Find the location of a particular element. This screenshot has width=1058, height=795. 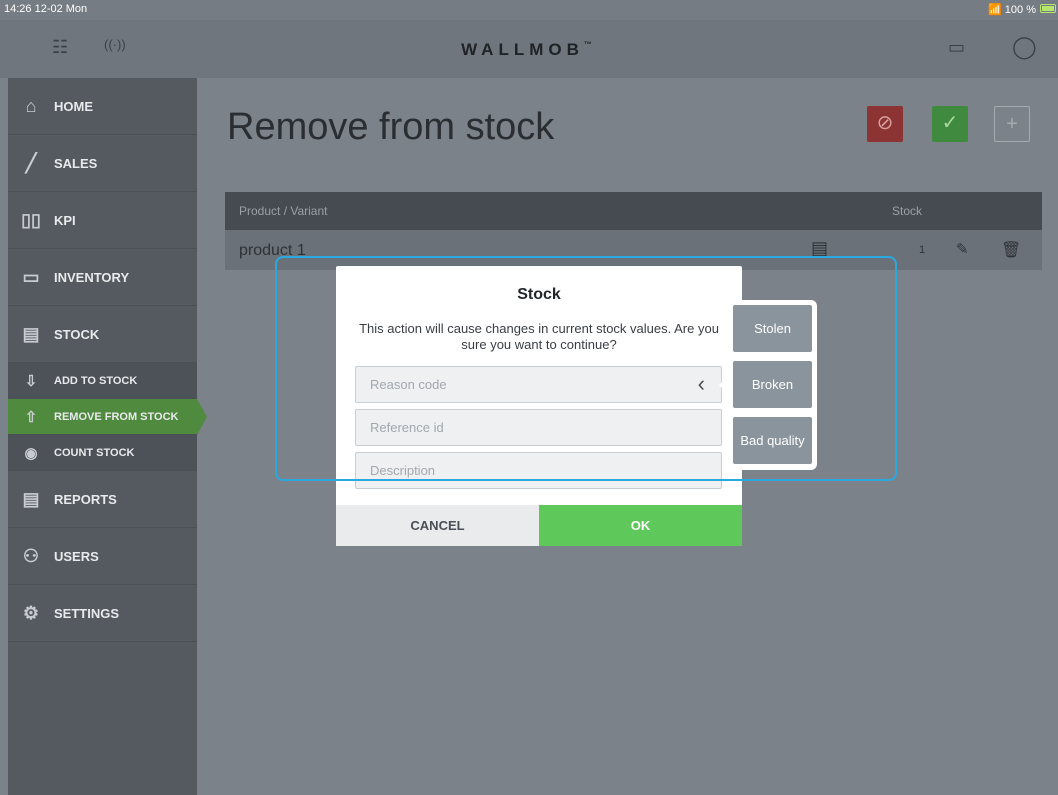

status-time: 14:26 12-02 Mon is located at coordinates (46, 9).